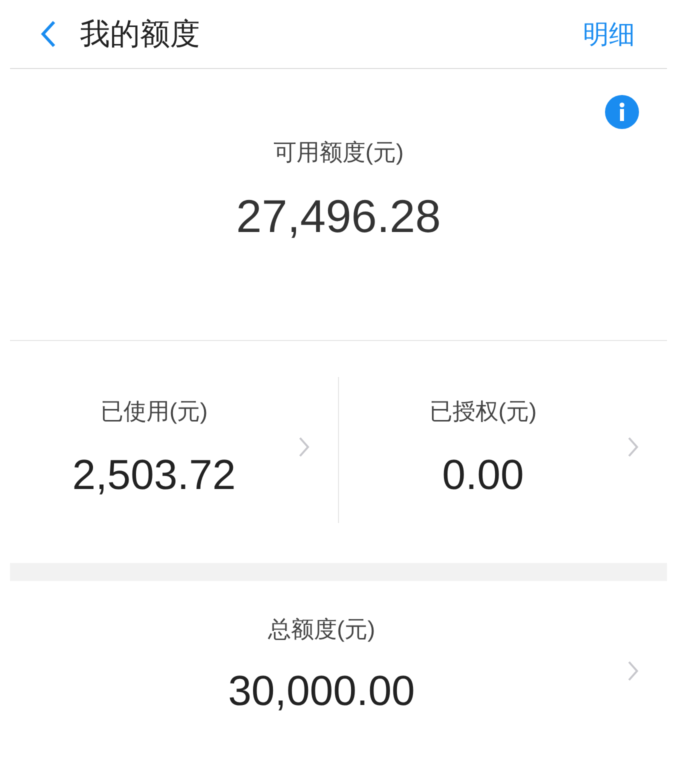 The width and height of the screenshot is (677, 758). Describe the element at coordinates (322, 629) in the screenshot. I see `total-label: 总额度(元)` at that location.